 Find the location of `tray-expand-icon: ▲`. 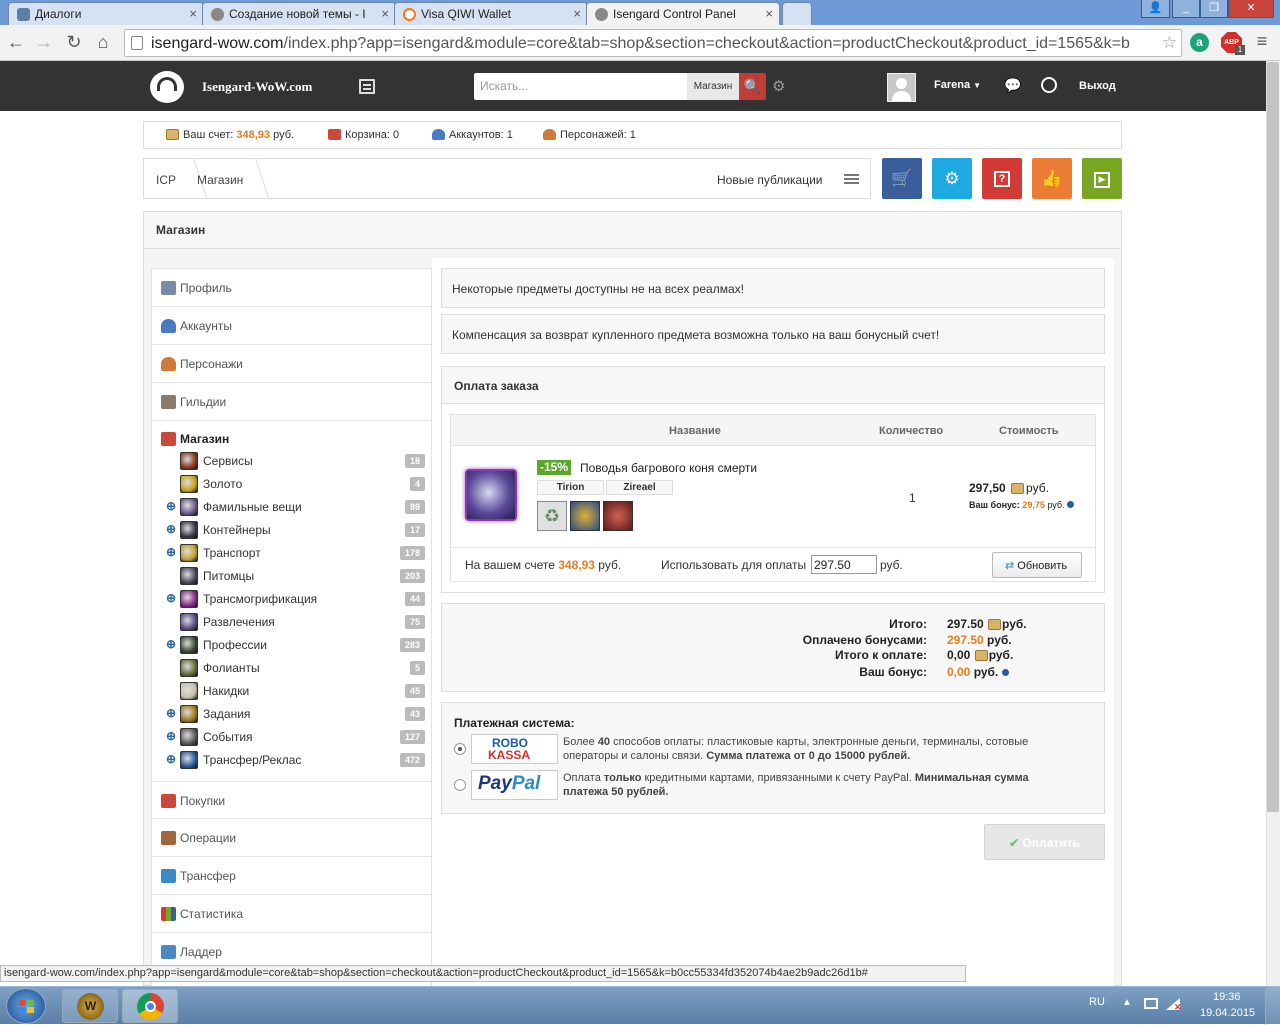

tray-expand-icon: ▲ is located at coordinates (1127, 1002).